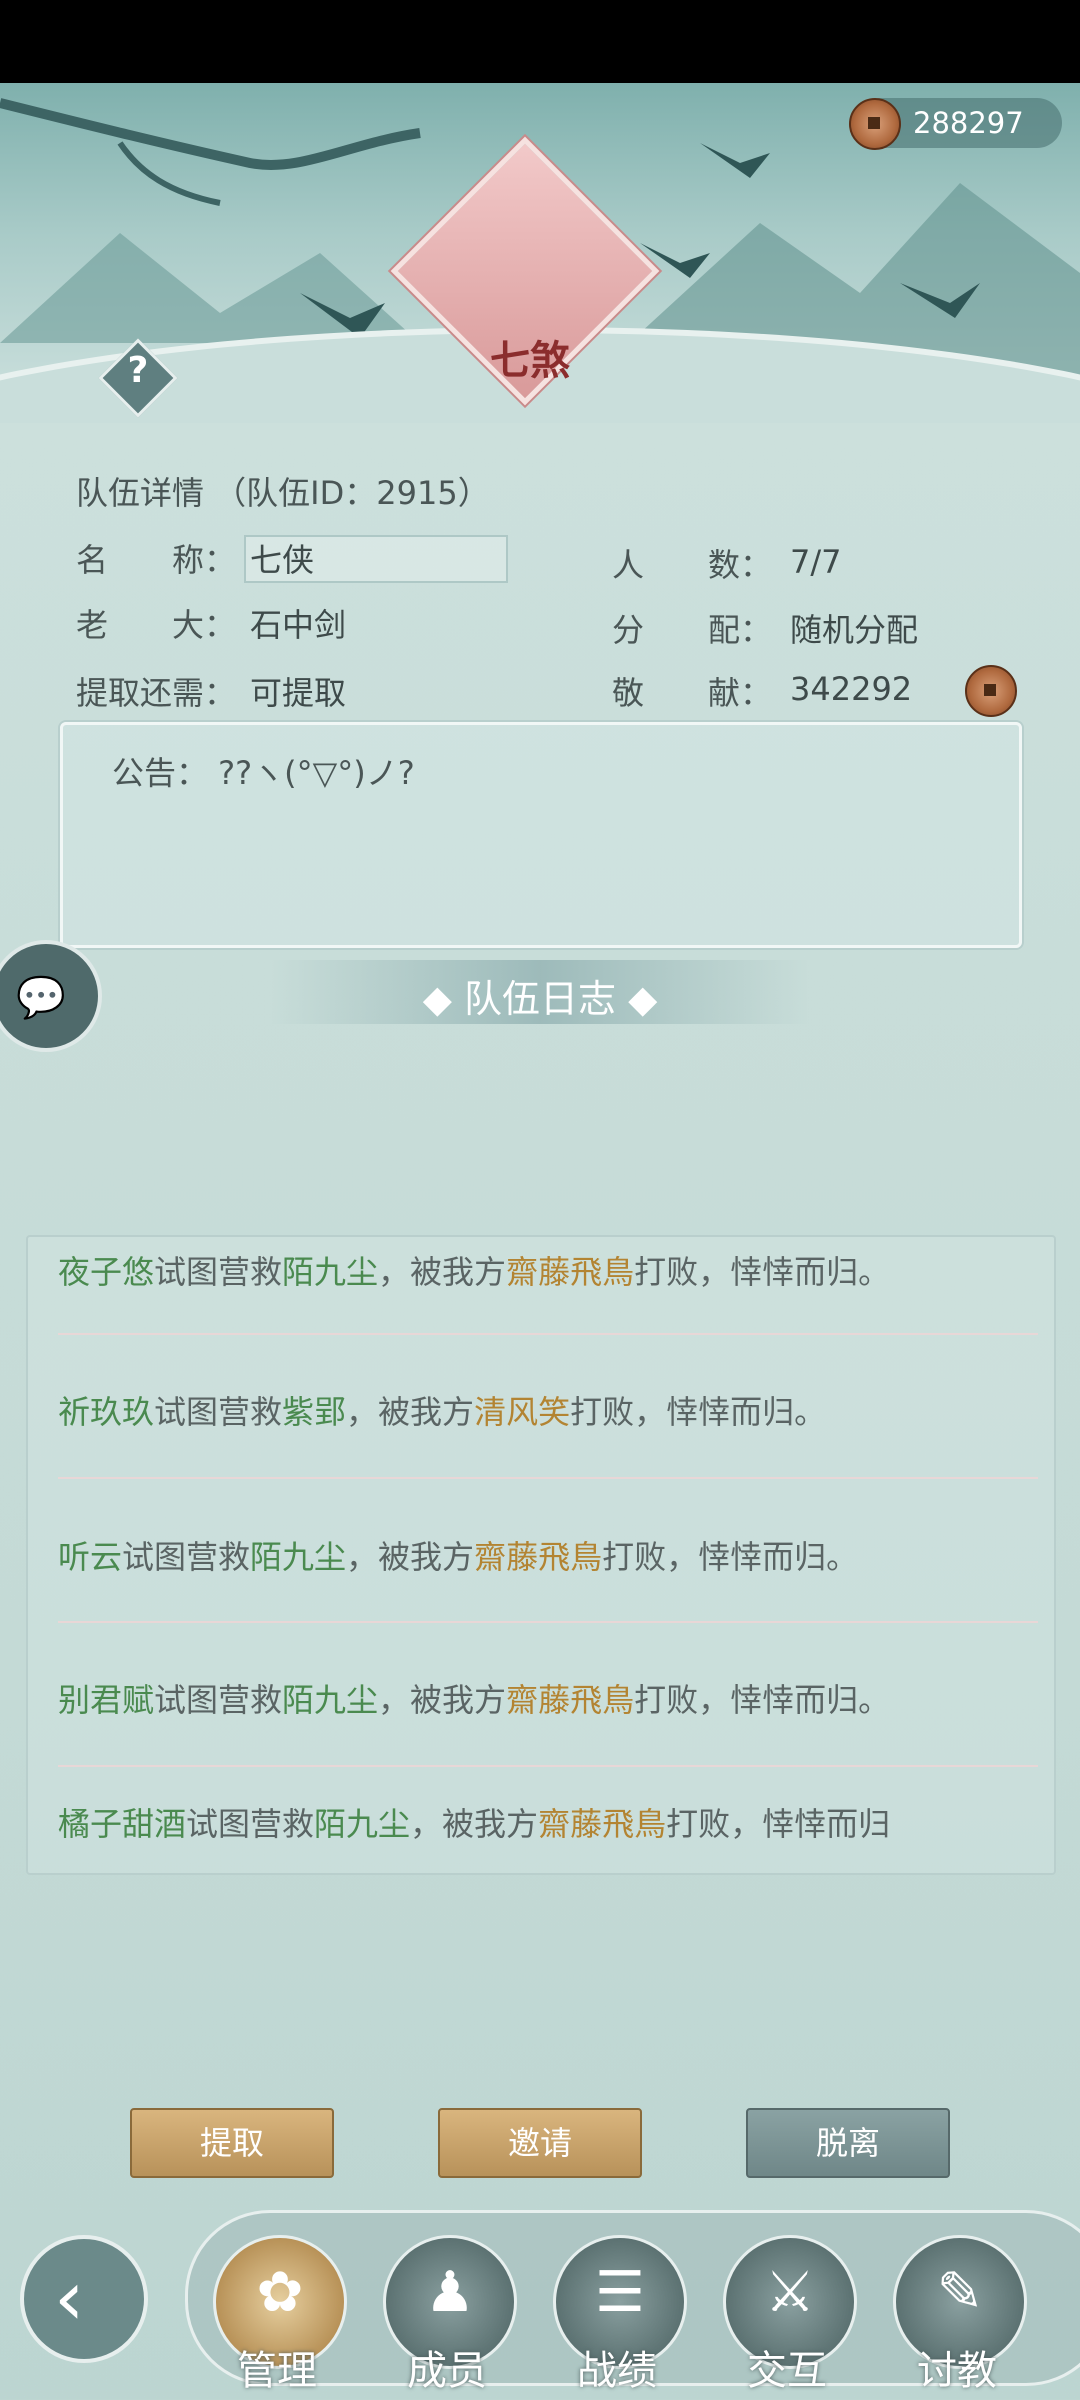 This screenshot has width=1080, height=2400. I want to click on contribution-label: 敬 献：, so click(692, 693).